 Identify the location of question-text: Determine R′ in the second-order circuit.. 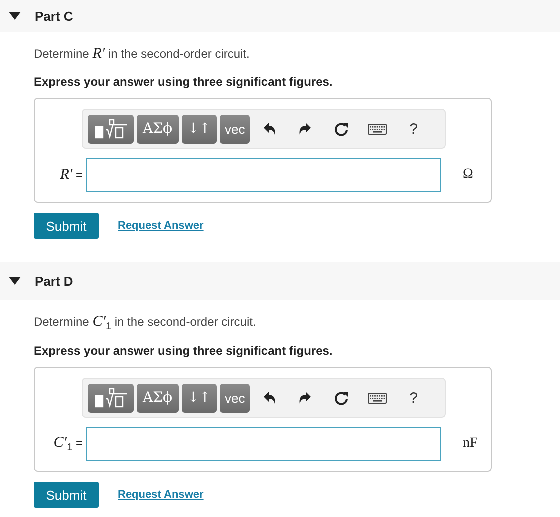
(142, 54).